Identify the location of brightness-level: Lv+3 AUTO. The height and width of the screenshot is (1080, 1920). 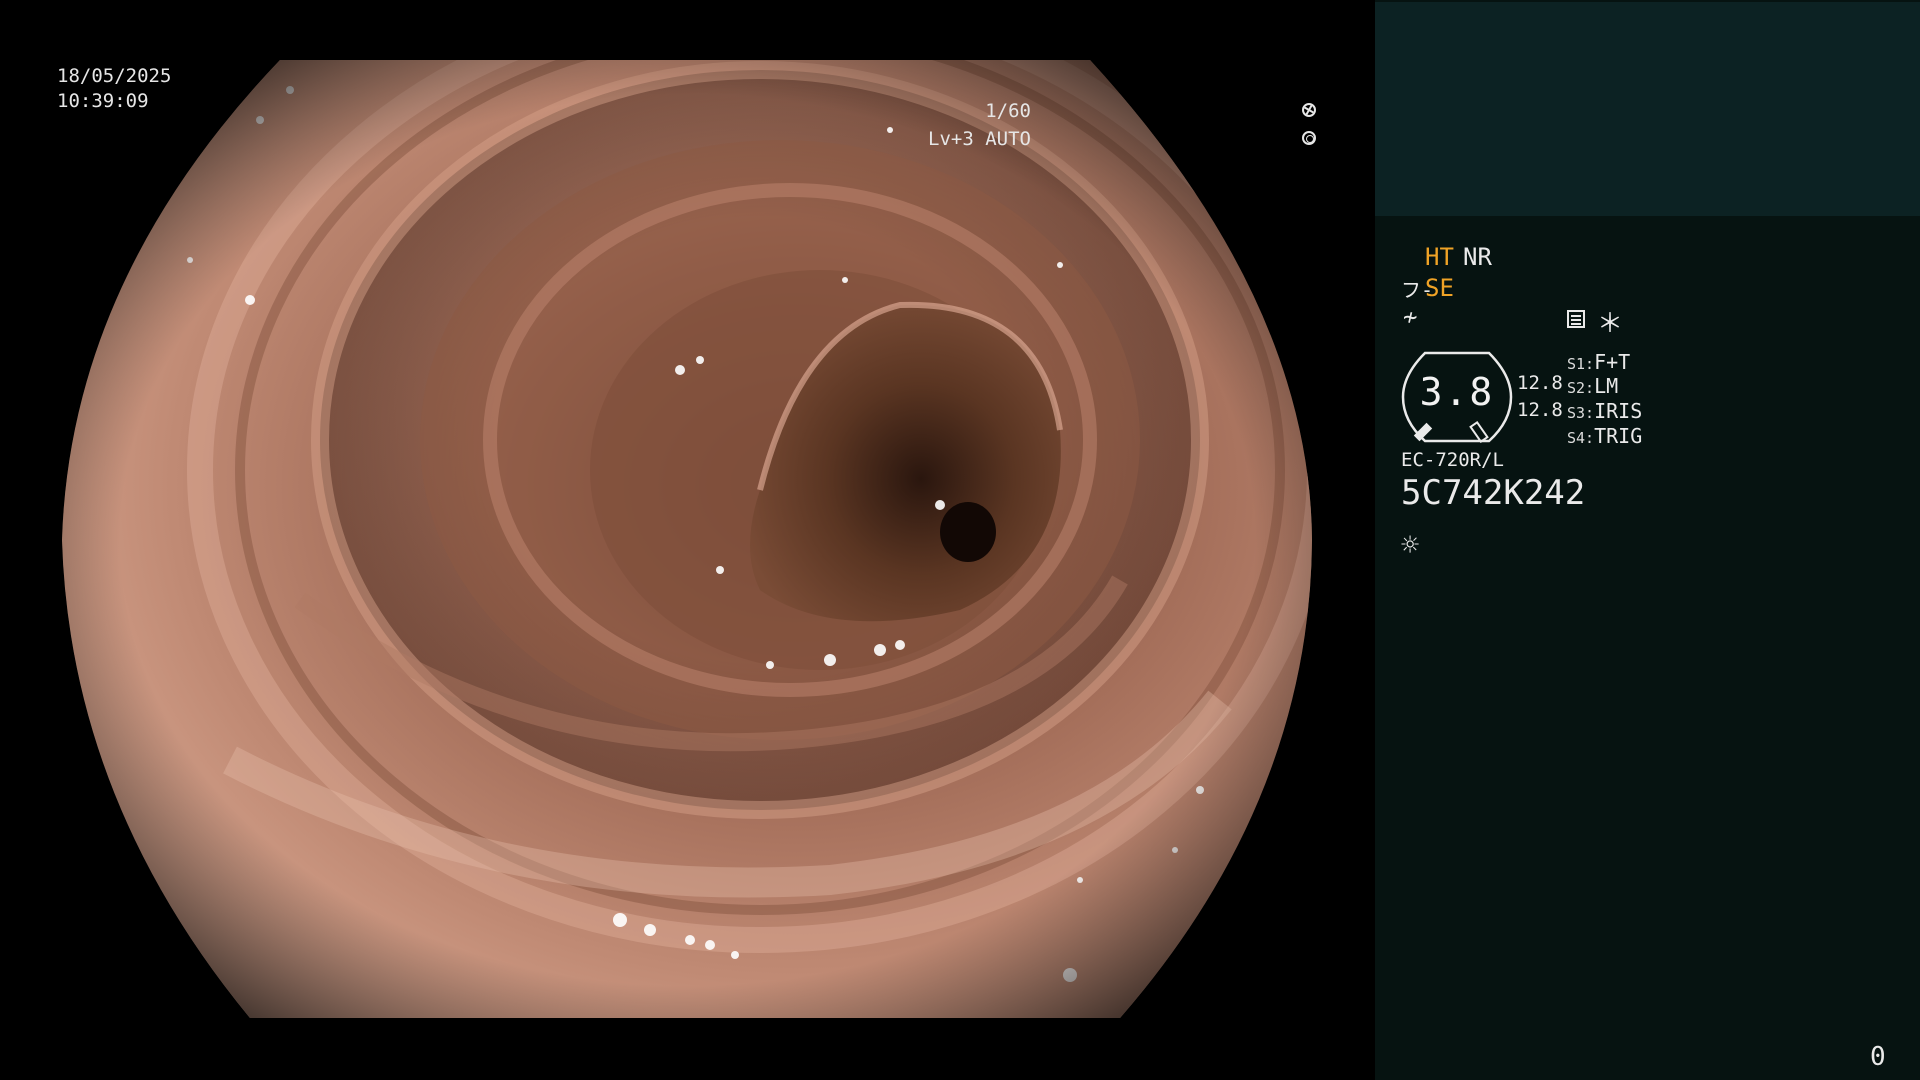
(979, 139).